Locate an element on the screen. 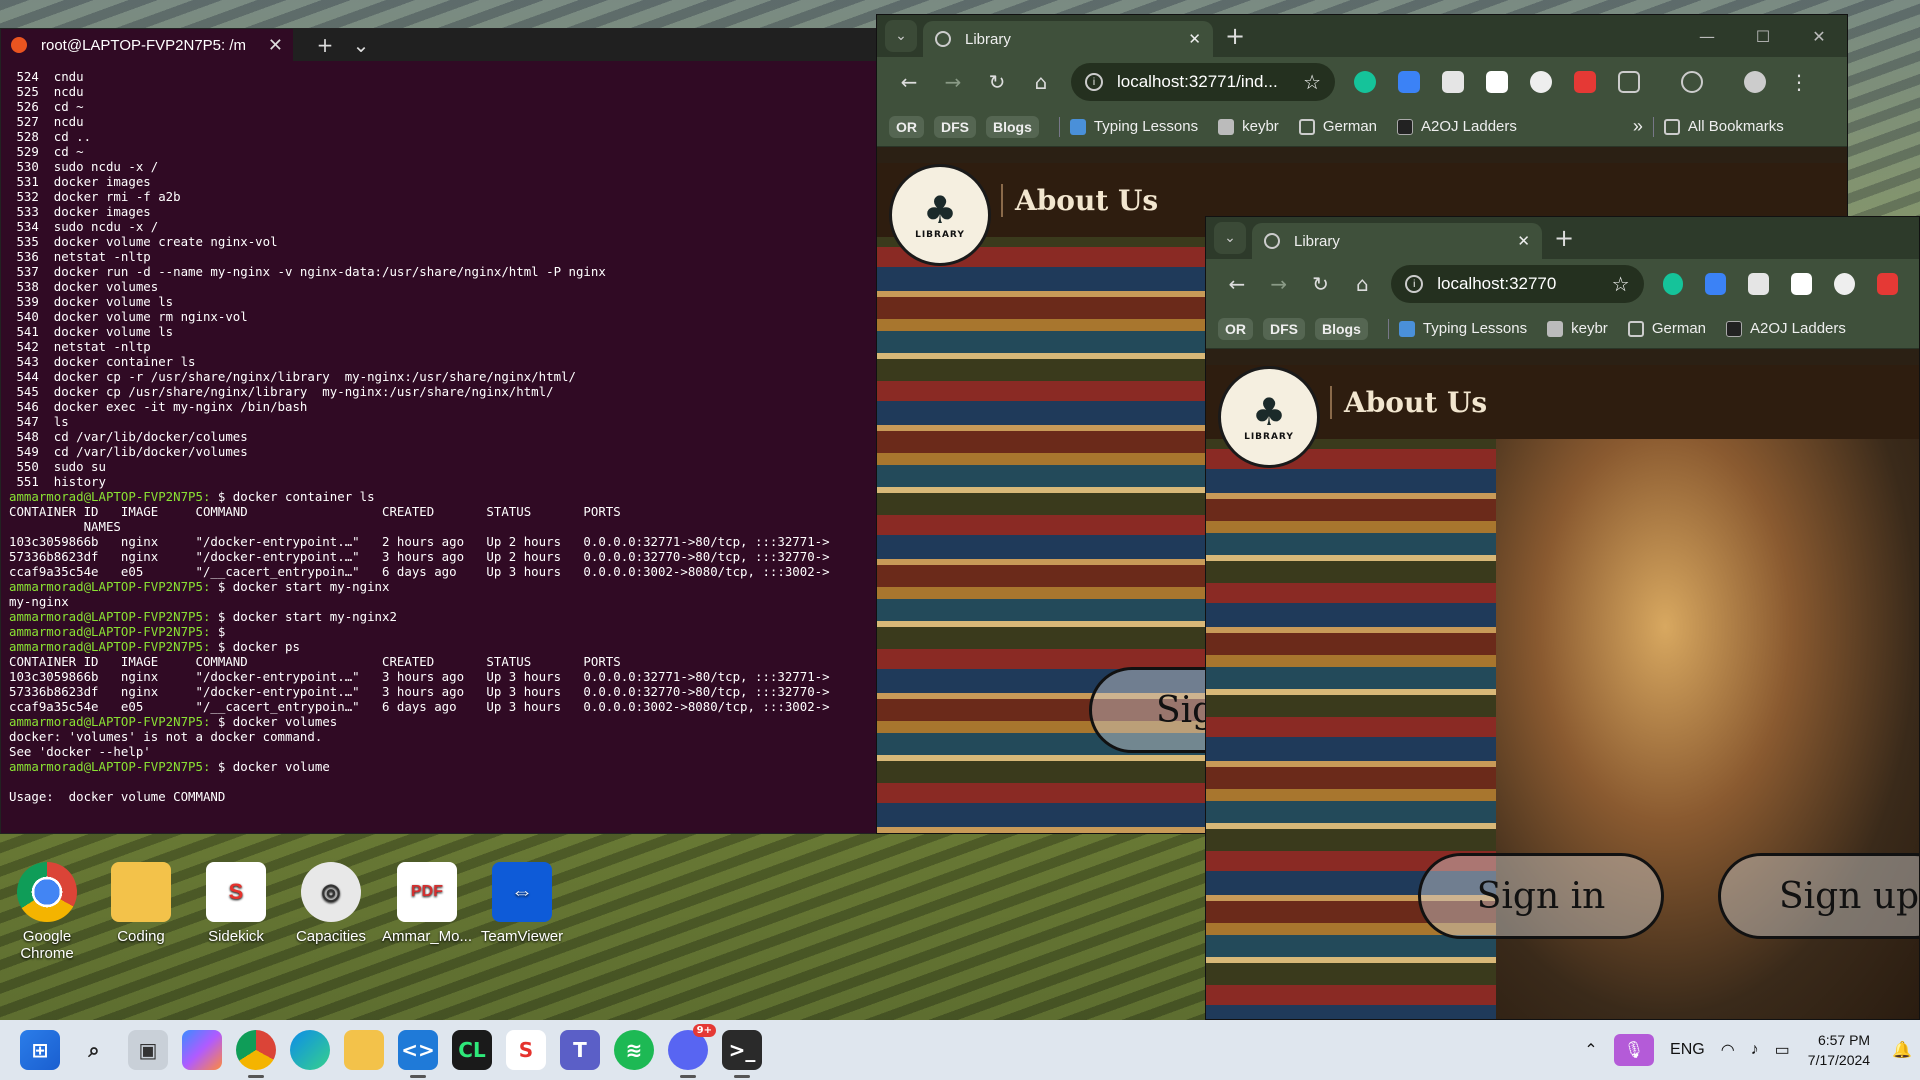  sidekick-icon: S is located at coordinates (526, 1050).